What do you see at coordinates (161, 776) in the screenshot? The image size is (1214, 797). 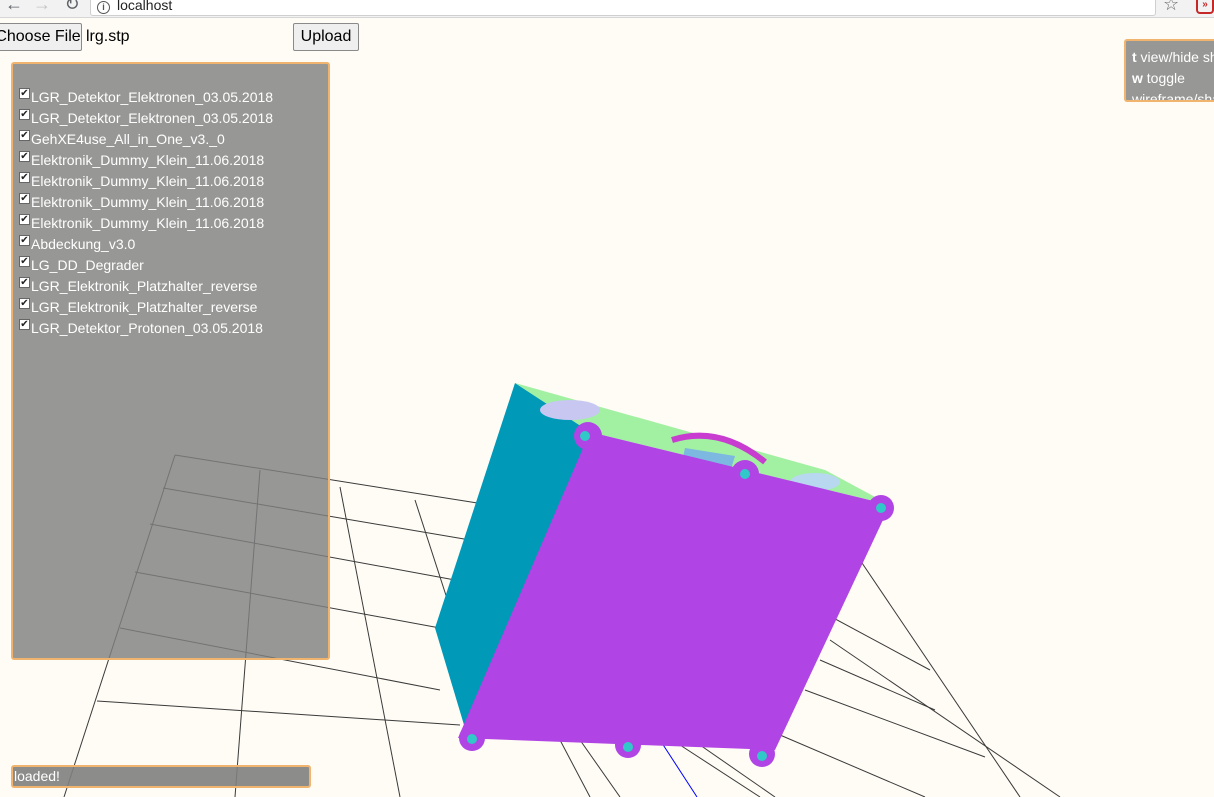 I see `status-bar: loaded!` at bounding box center [161, 776].